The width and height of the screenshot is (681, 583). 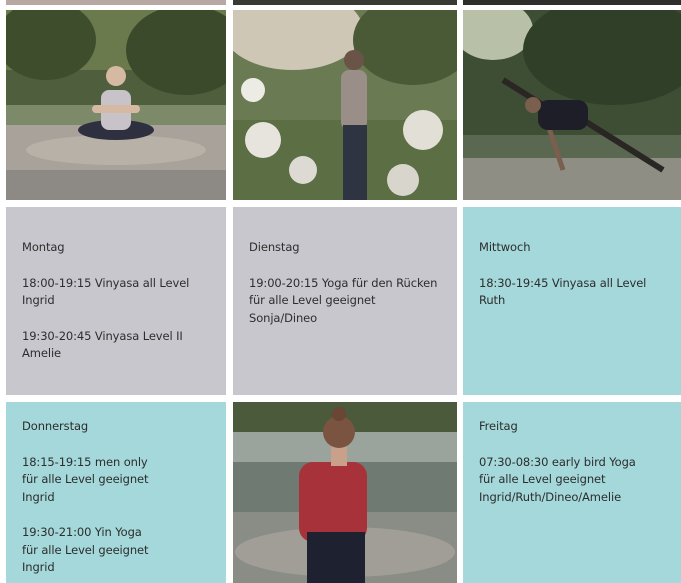 What do you see at coordinates (42, 353) in the screenshot?
I see `class-teacher: Amelie` at bounding box center [42, 353].